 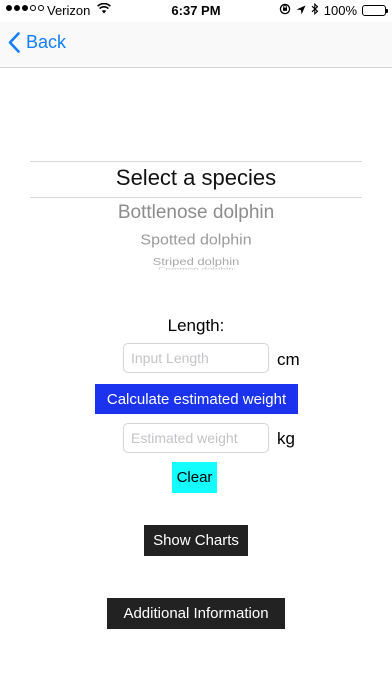 I want to click on picker-option: Bottlenose dolphin, so click(x=196, y=213).